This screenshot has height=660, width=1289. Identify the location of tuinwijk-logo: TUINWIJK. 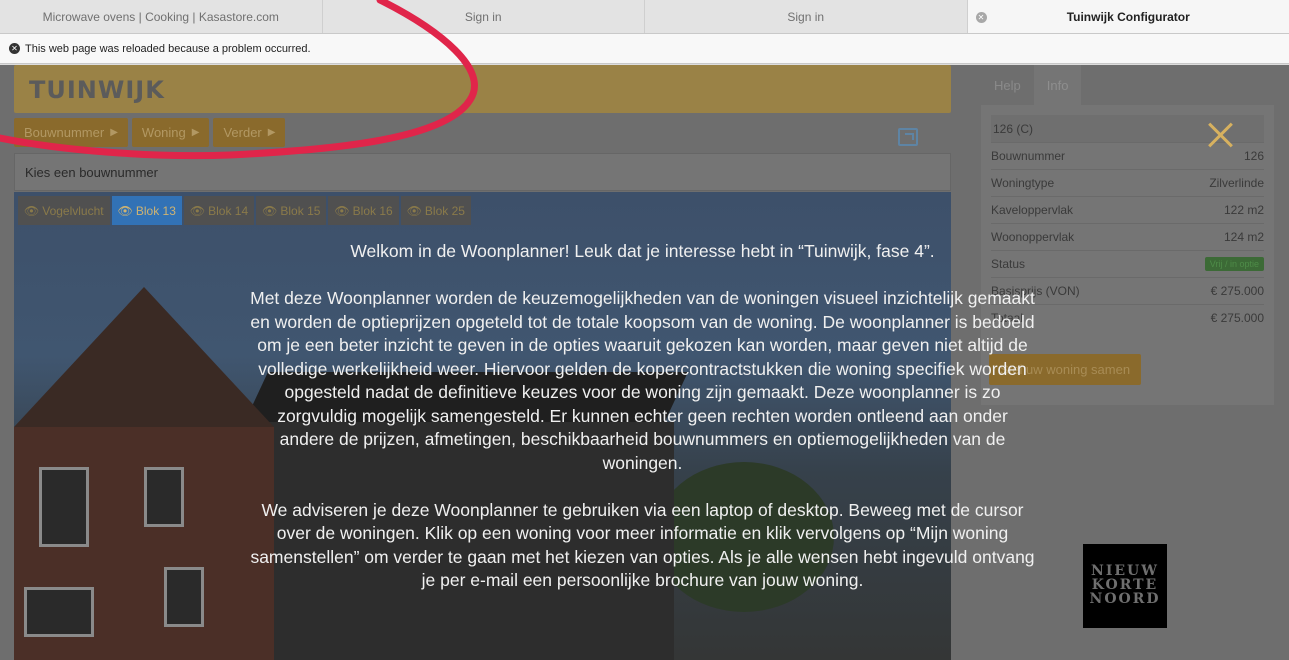
(97, 90).